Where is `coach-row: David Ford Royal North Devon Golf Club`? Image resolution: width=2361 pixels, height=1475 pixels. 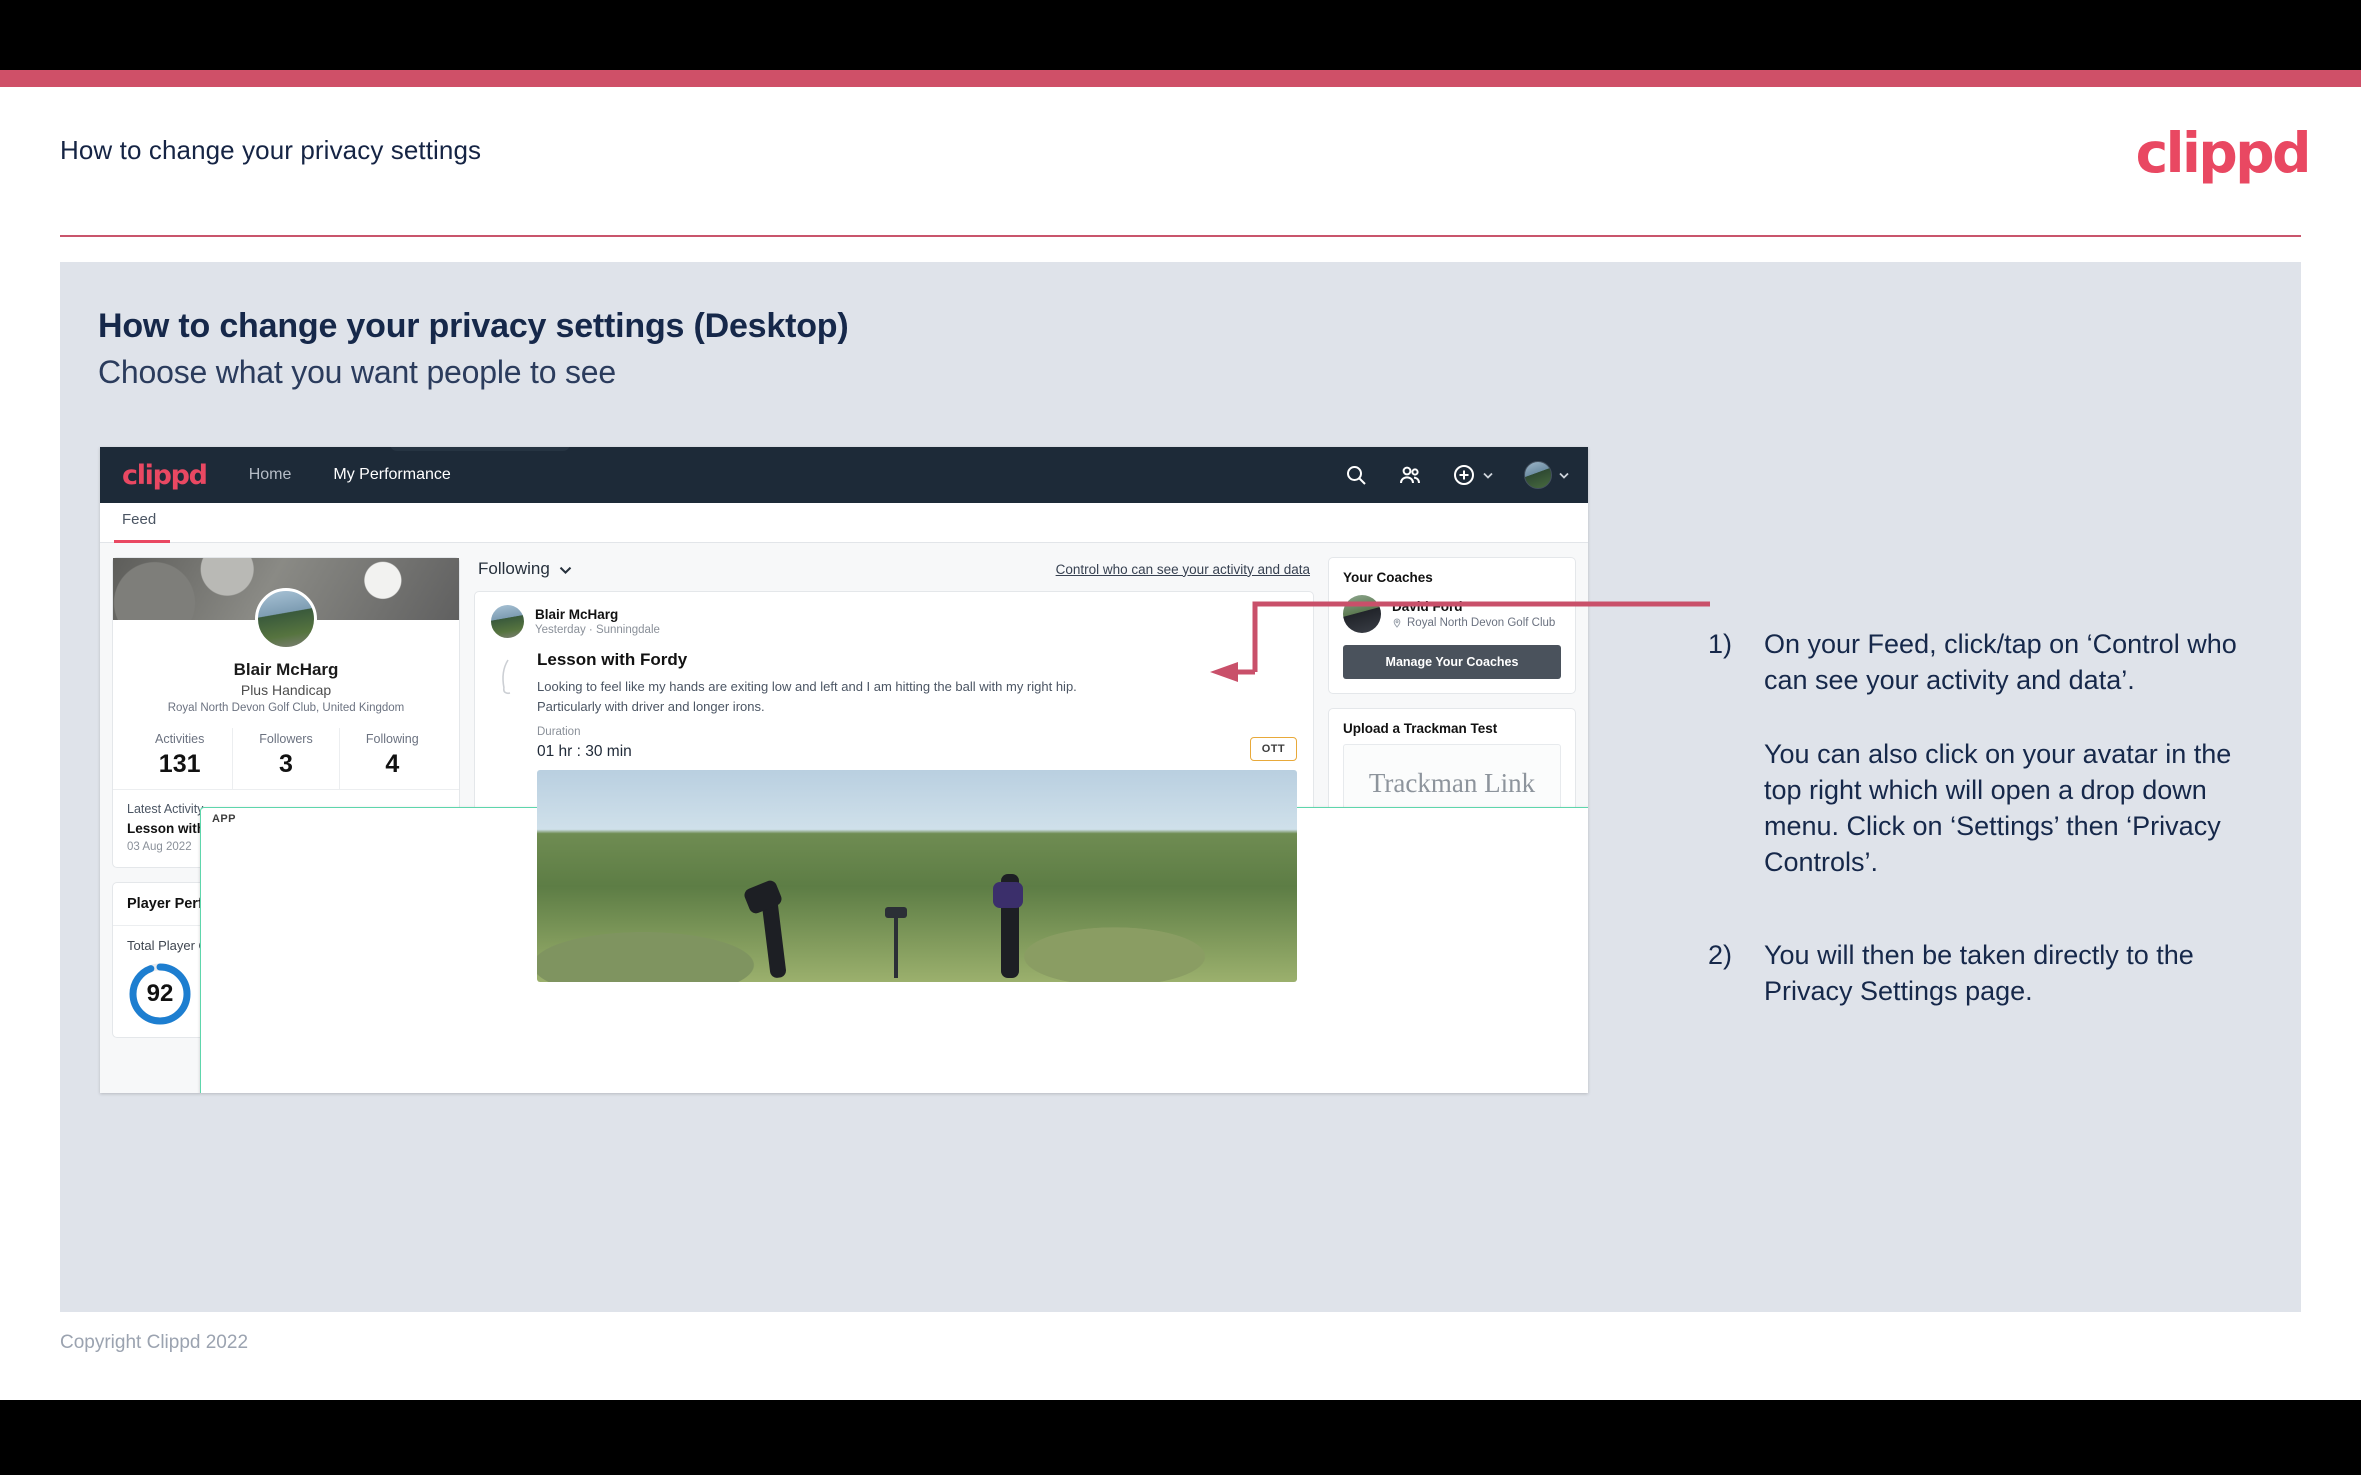 coach-row: David Ford Royal North Devon Golf Club is located at coordinates (1452, 619).